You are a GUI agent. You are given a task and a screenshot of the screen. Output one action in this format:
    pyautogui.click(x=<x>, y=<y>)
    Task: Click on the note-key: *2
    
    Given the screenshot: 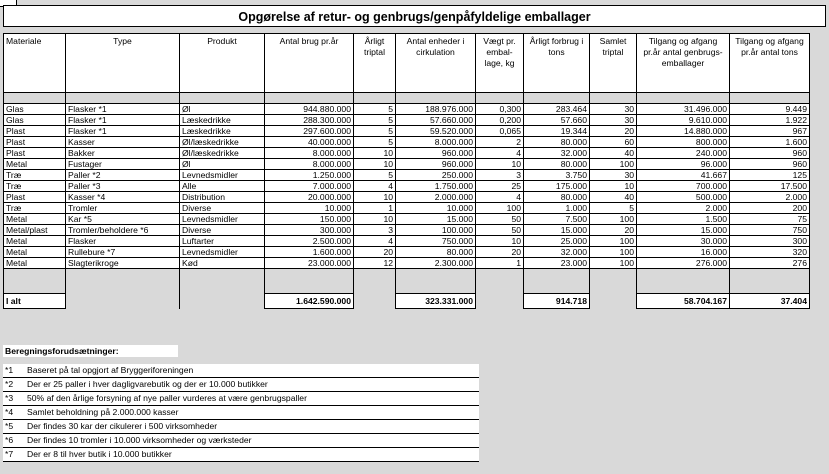 What is the action you would take?
    pyautogui.click(x=9, y=384)
    